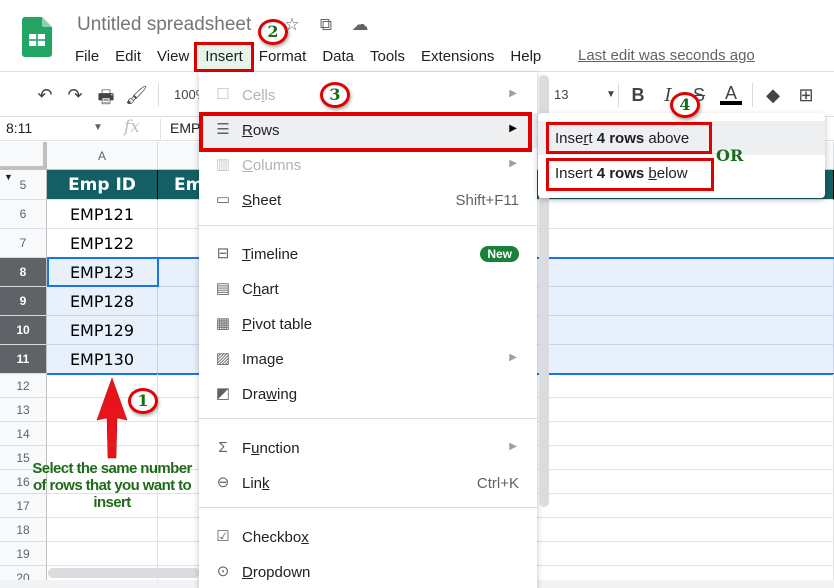 The height and width of the screenshot is (588, 834). I want to click on fill-color-icon: ◆, so click(773, 95).